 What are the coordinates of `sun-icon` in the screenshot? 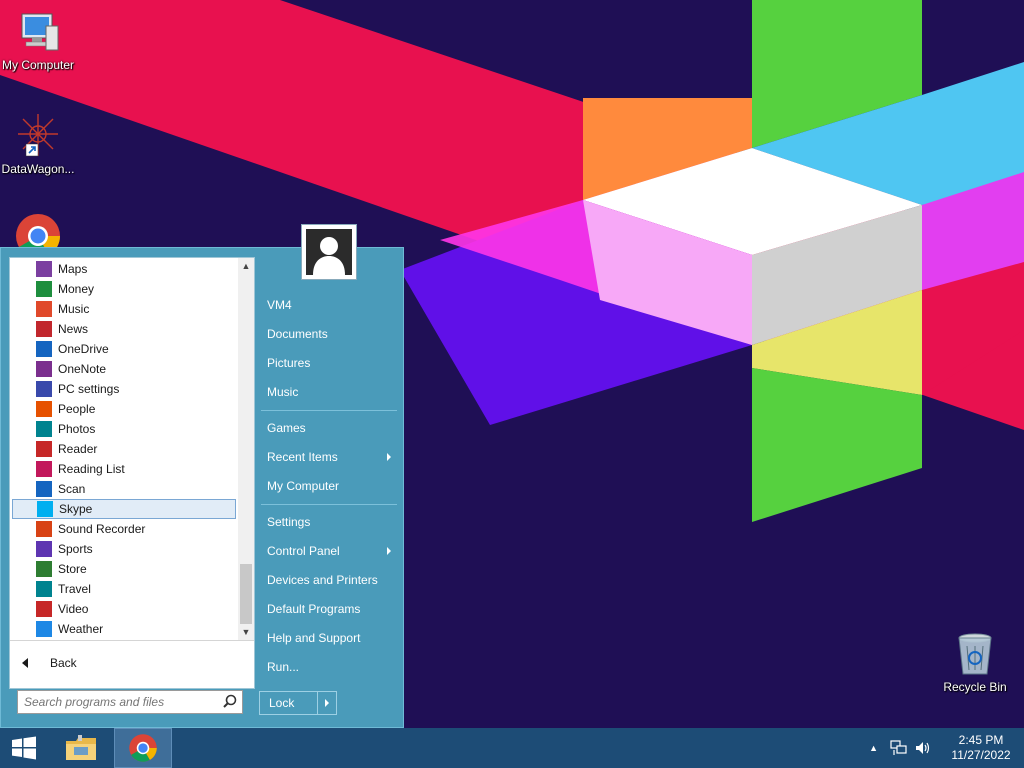 It's located at (44, 629).